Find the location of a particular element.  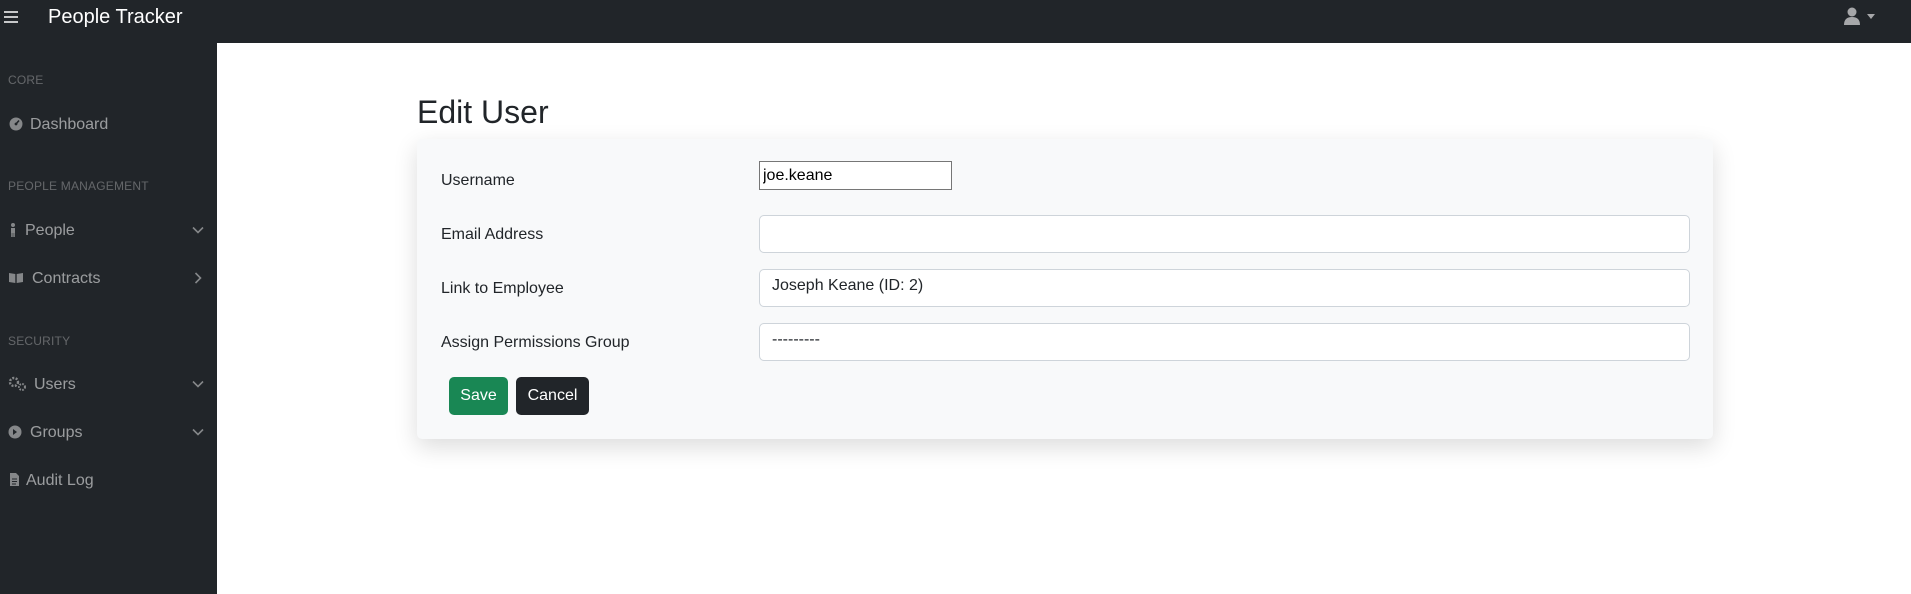

top-navbar: People Tracker is located at coordinates (955, 21).